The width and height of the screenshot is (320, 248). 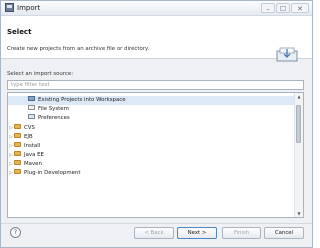 What do you see at coordinates (40, 74) in the screenshot?
I see `import-source-label: Select an import source:` at bounding box center [40, 74].